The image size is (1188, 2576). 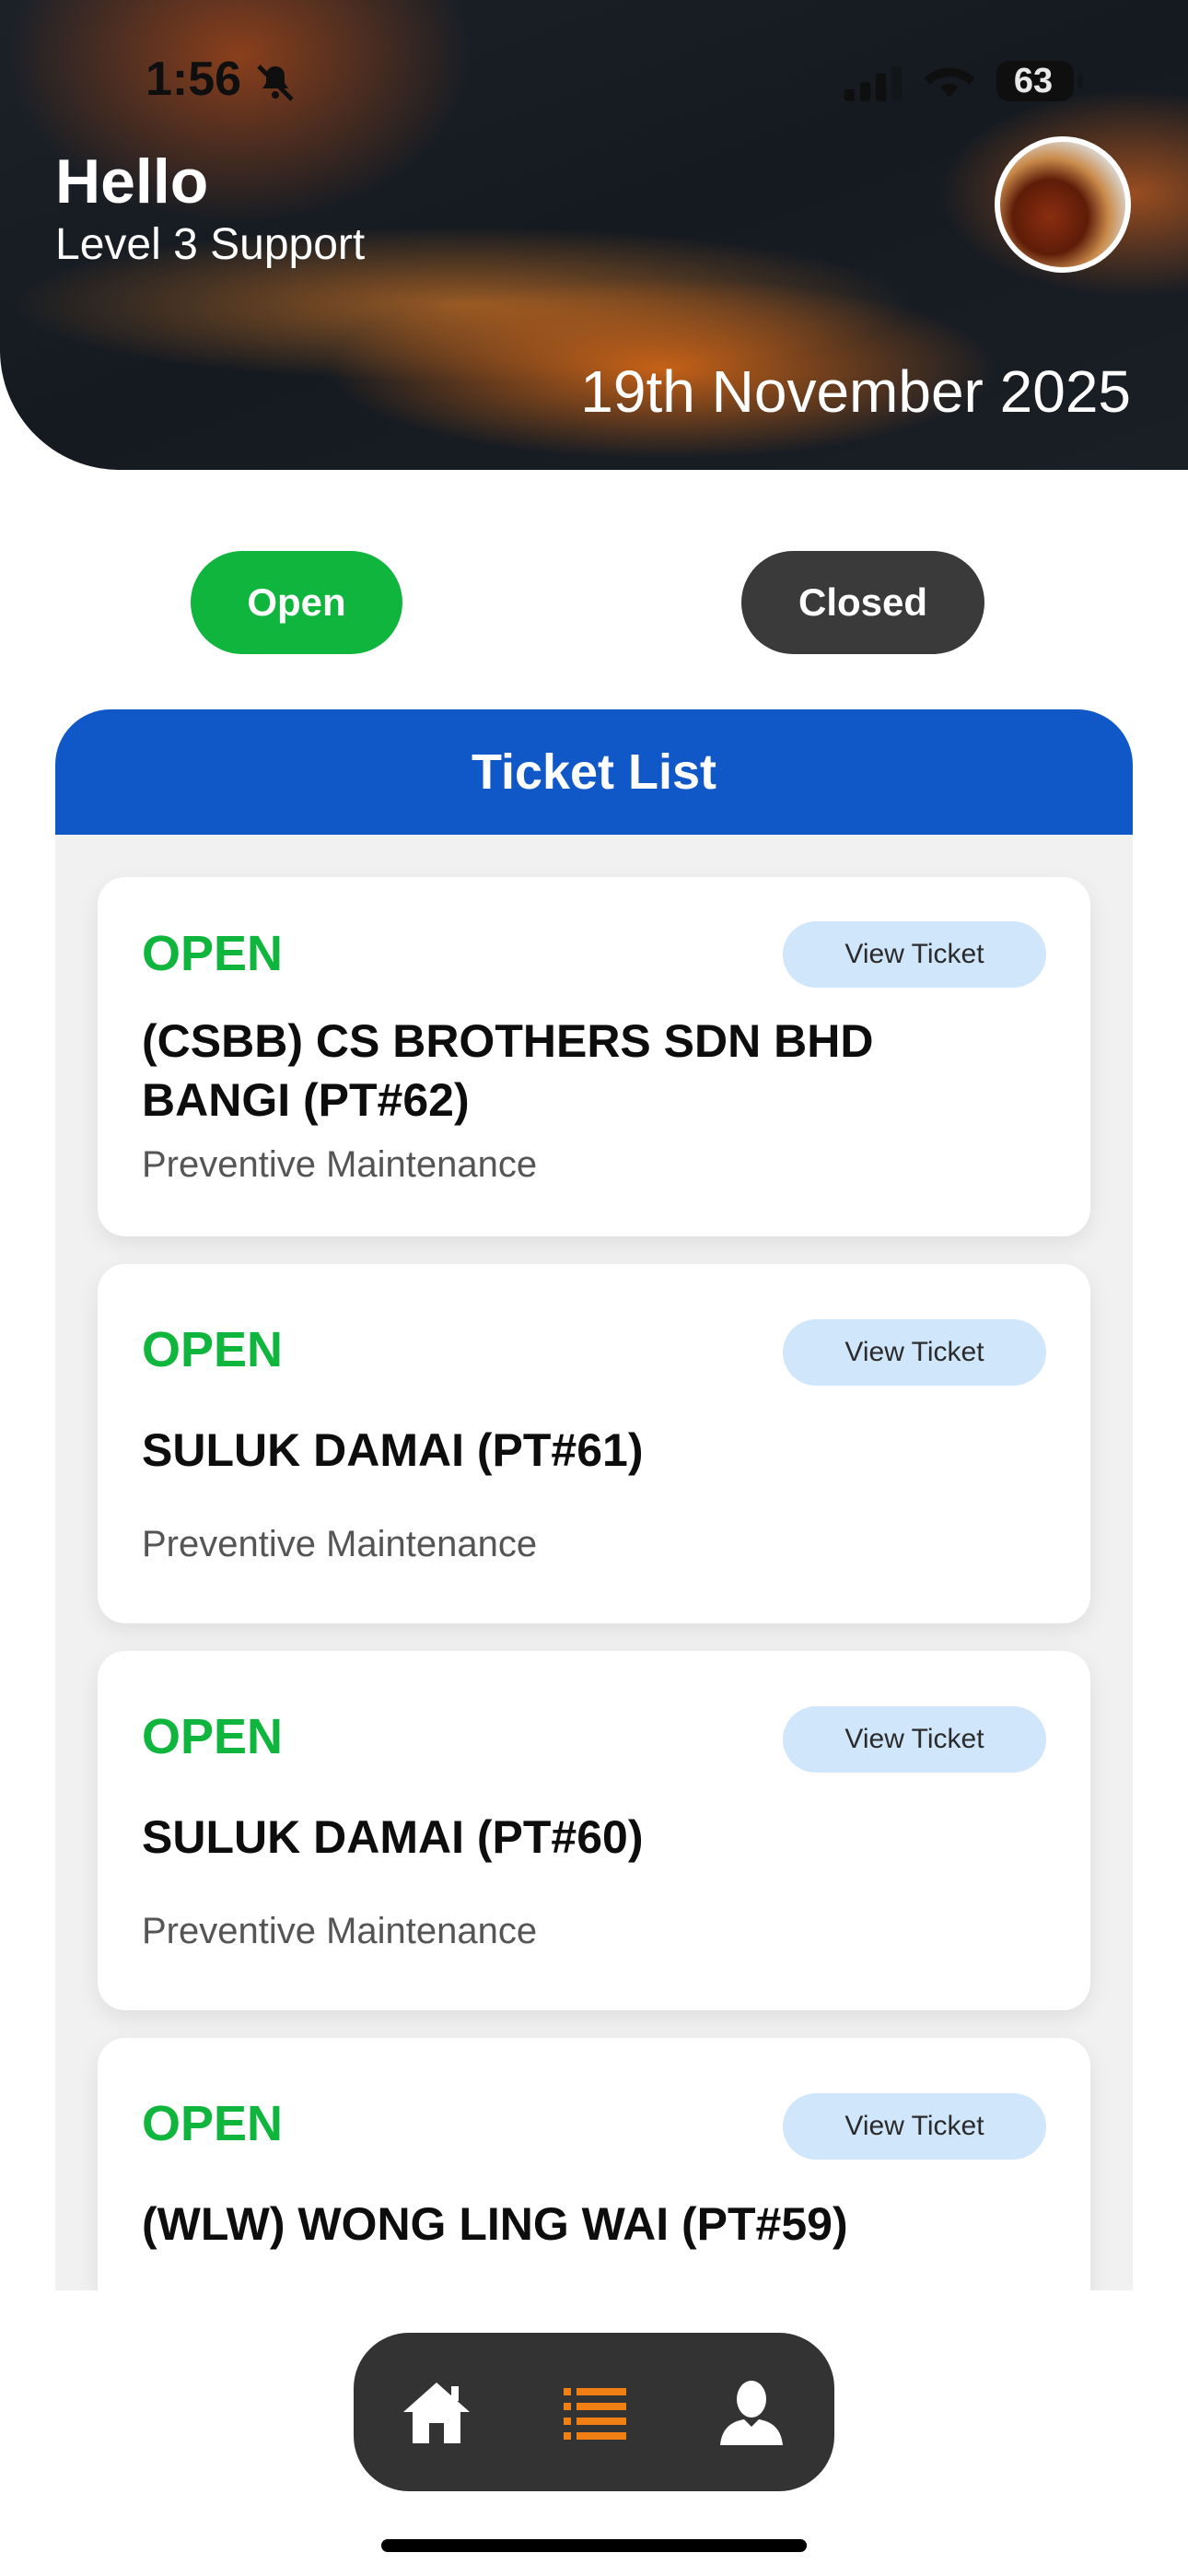 I want to click on ticket-title: SULUK DAMAI (PT#61), so click(x=393, y=1450).